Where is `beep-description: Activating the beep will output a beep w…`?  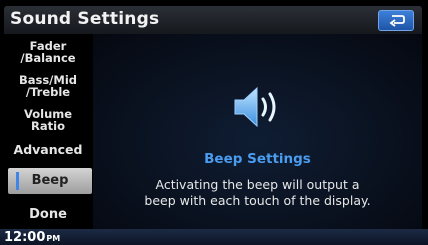
beep-description: Activating the beep will output a beep w… is located at coordinates (257, 193).